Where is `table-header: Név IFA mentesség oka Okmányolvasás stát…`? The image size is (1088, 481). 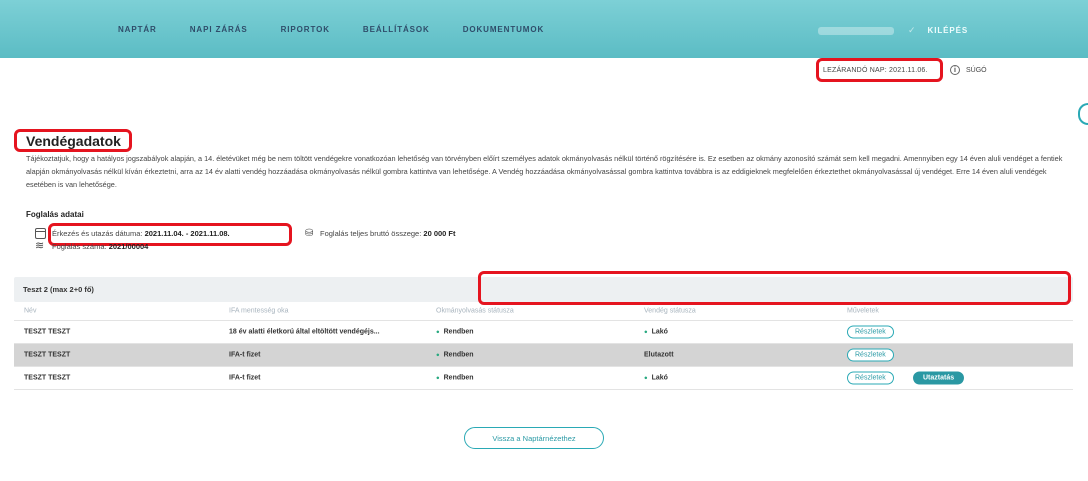 table-header: Név IFA mentesség oka Okmányolvasás stát… is located at coordinates (543, 311).